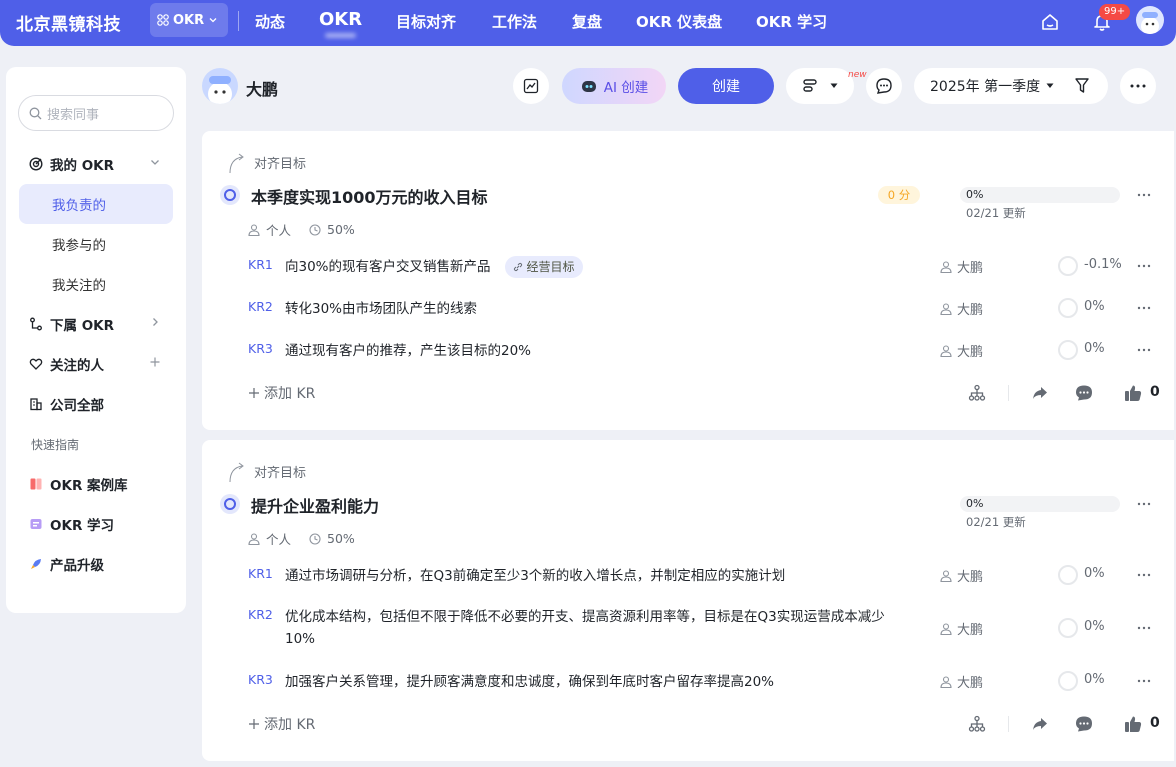  I want to click on kr-text: 向30%的现有客户交叉销售新产品 经营目标, so click(585, 267).